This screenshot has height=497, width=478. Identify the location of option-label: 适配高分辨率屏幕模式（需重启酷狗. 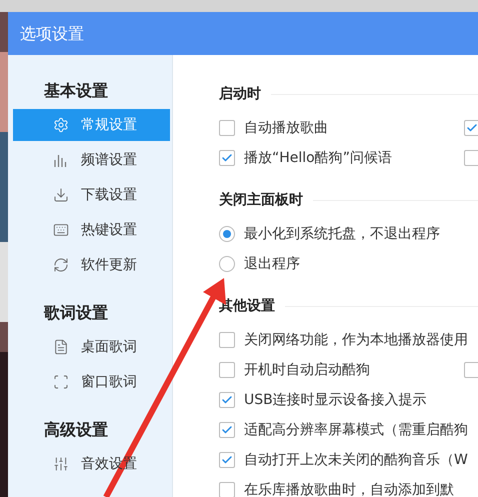
(356, 430).